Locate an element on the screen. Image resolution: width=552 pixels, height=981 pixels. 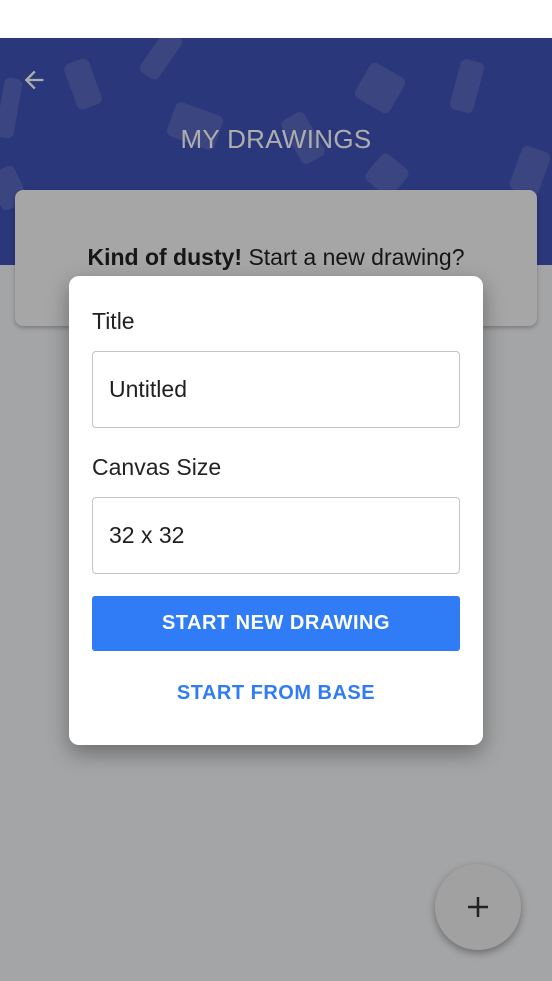
start-from-base-button: START FROM BASE is located at coordinates (276, 693).